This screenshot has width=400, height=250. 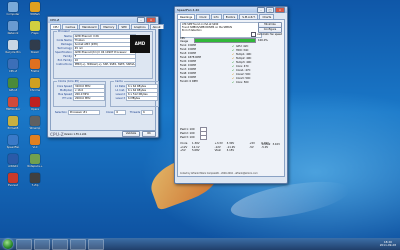 I want to click on voltage-reading: Vbat 3.15V, so click(x=232, y=151).